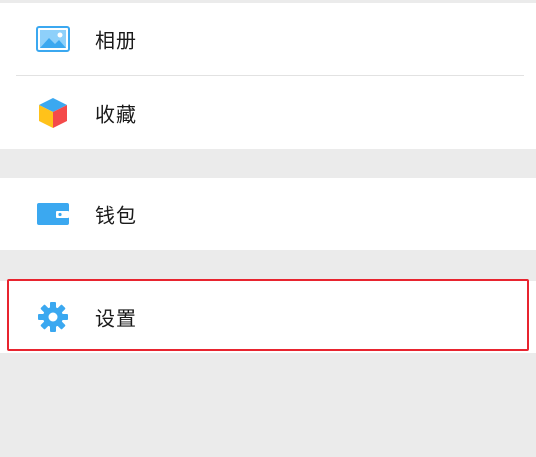 The width and height of the screenshot is (536, 457). I want to click on menu-item-album-label: 相册, so click(116, 40).